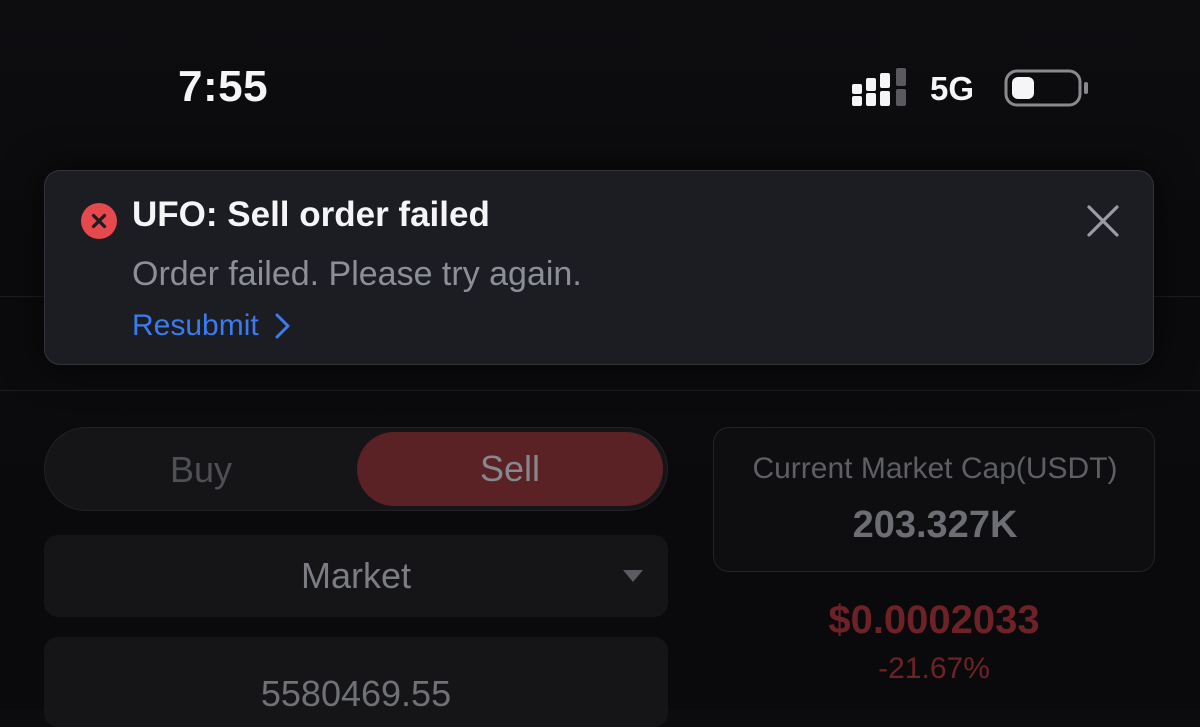 The width and height of the screenshot is (1200, 727). I want to click on order-type-value: Market, so click(356, 575).